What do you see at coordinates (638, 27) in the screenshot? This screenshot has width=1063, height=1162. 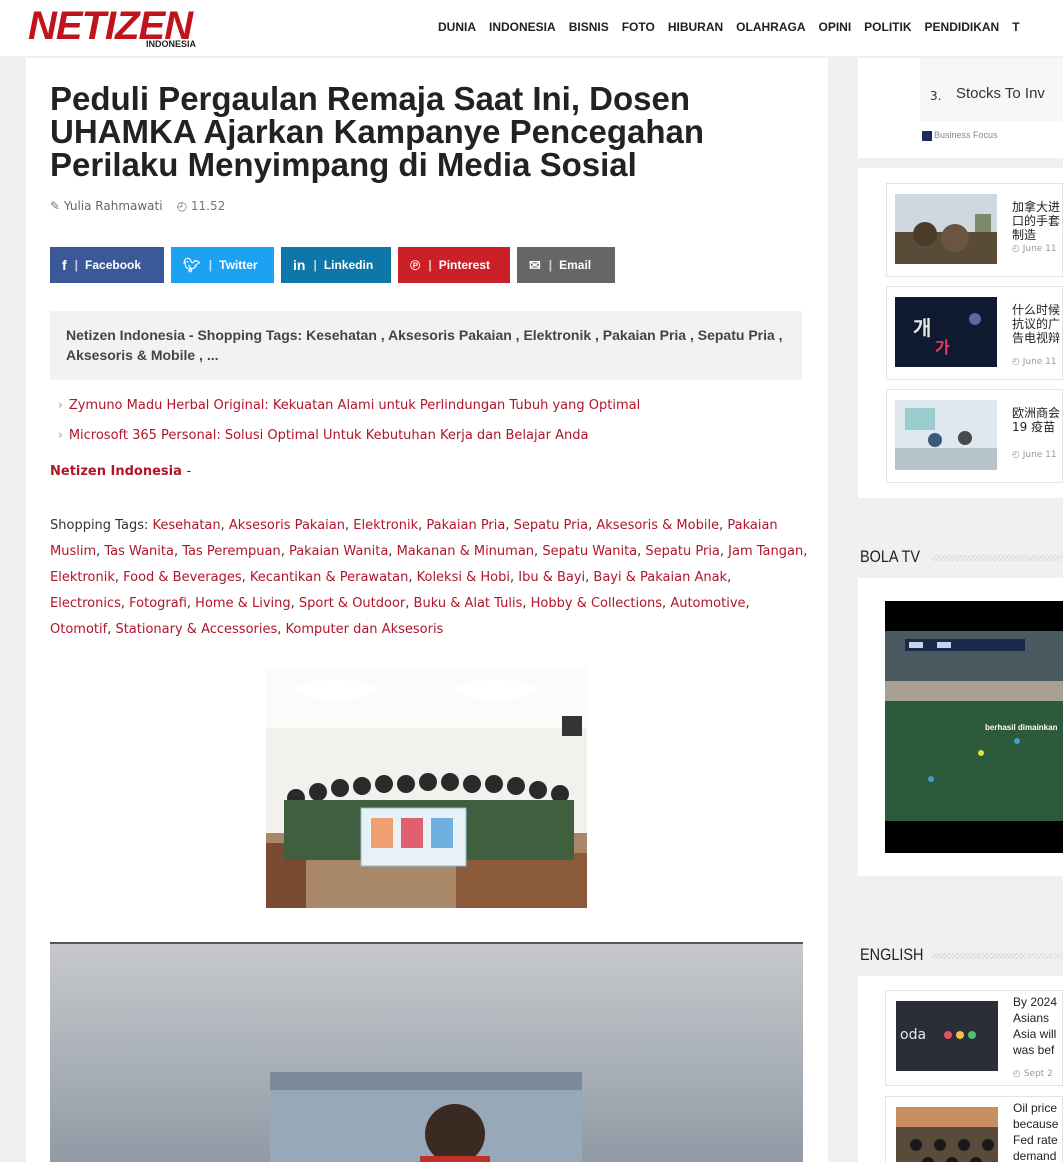 I see `nav-item-foto: FOTO` at bounding box center [638, 27].